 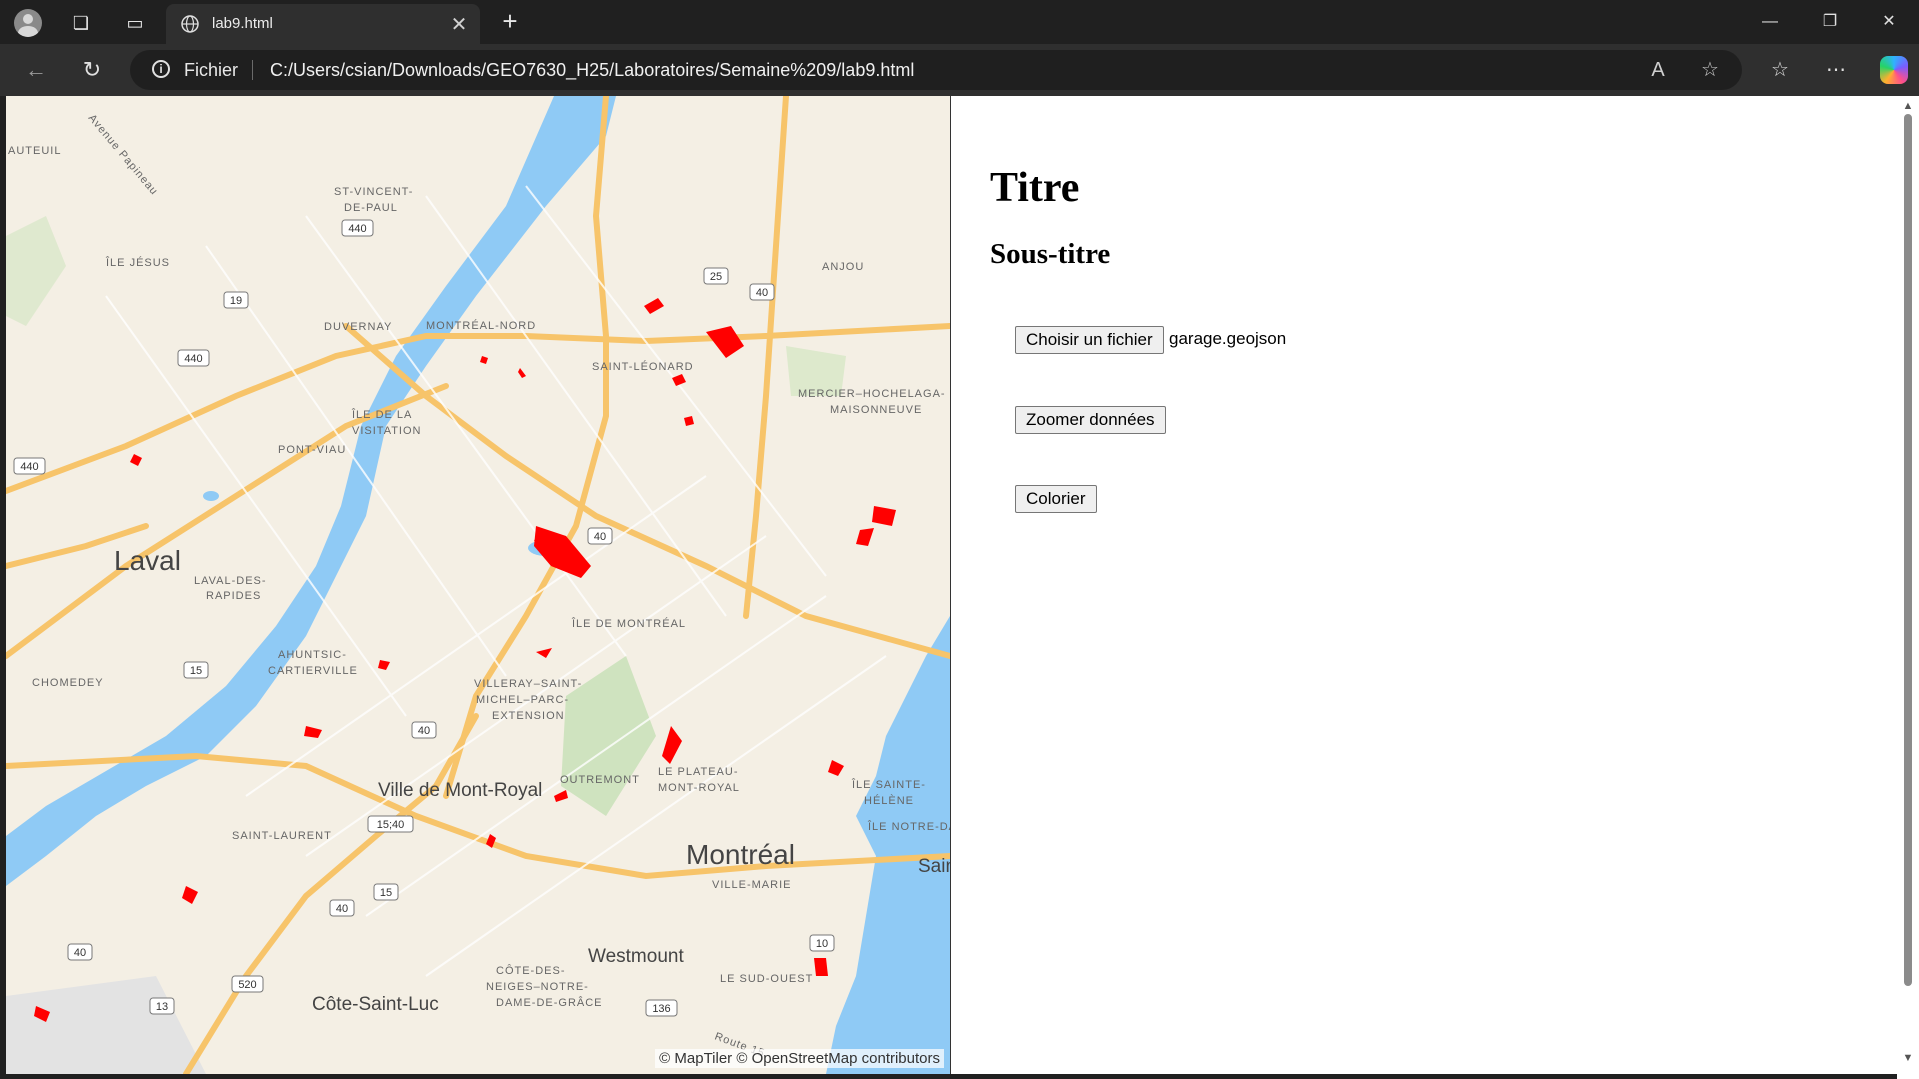 What do you see at coordinates (282, 836) in the screenshot?
I see `place-label: SAINT-LAURENT` at bounding box center [282, 836].